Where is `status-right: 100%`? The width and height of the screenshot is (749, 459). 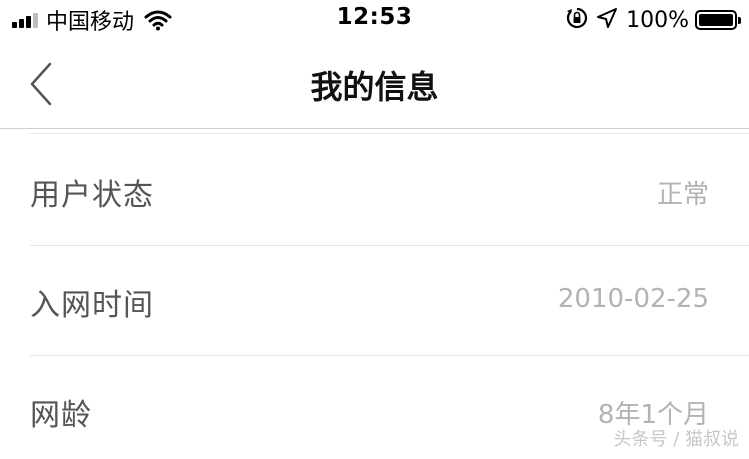
status-right: 100% is located at coordinates (653, 20).